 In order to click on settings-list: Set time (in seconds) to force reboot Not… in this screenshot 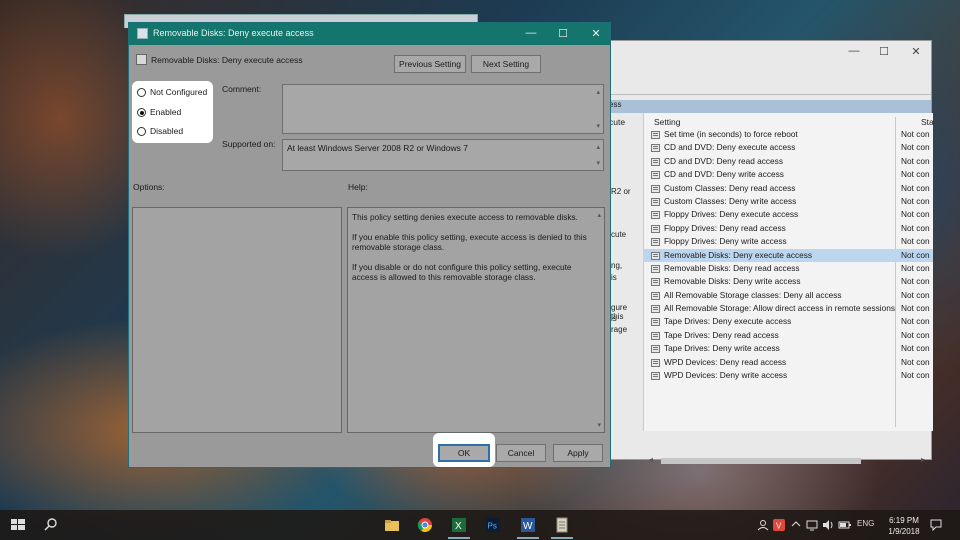, I will do `click(788, 255)`.